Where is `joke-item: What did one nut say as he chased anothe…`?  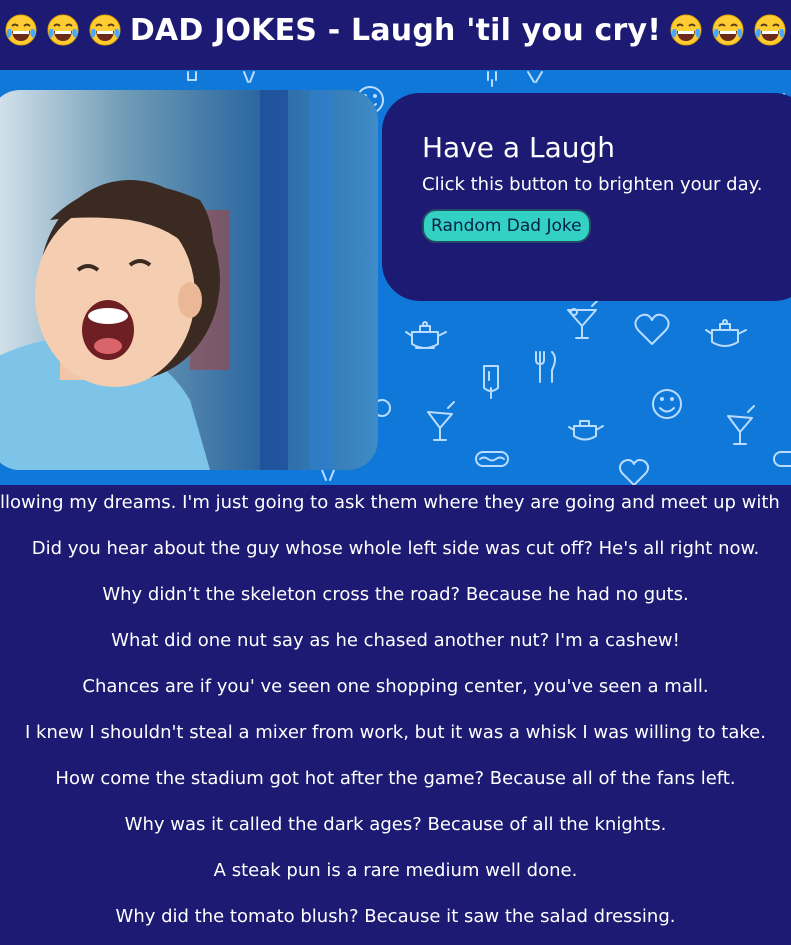 joke-item: What did one nut say as he chased anothe… is located at coordinates (395, 646).